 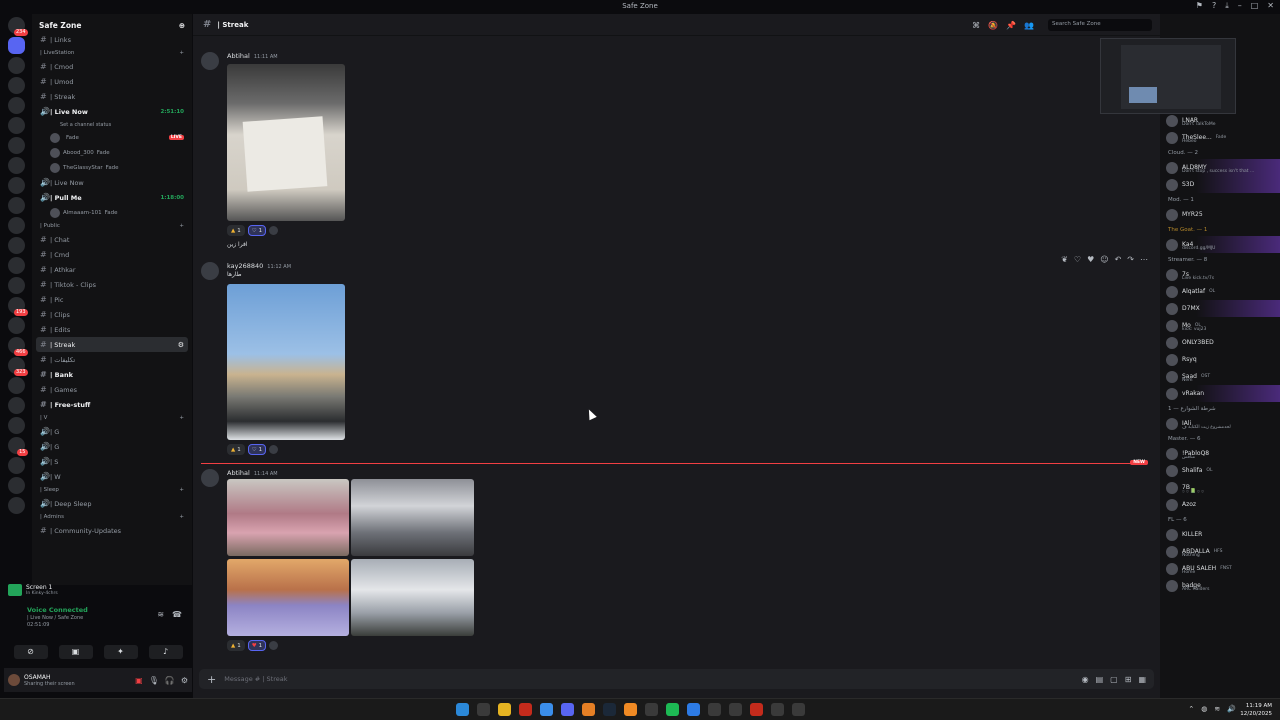 What do you see at coordinates (245, 266) in the screenshot?
I see `message-author: kay268840` at bounding box center [245, 266].